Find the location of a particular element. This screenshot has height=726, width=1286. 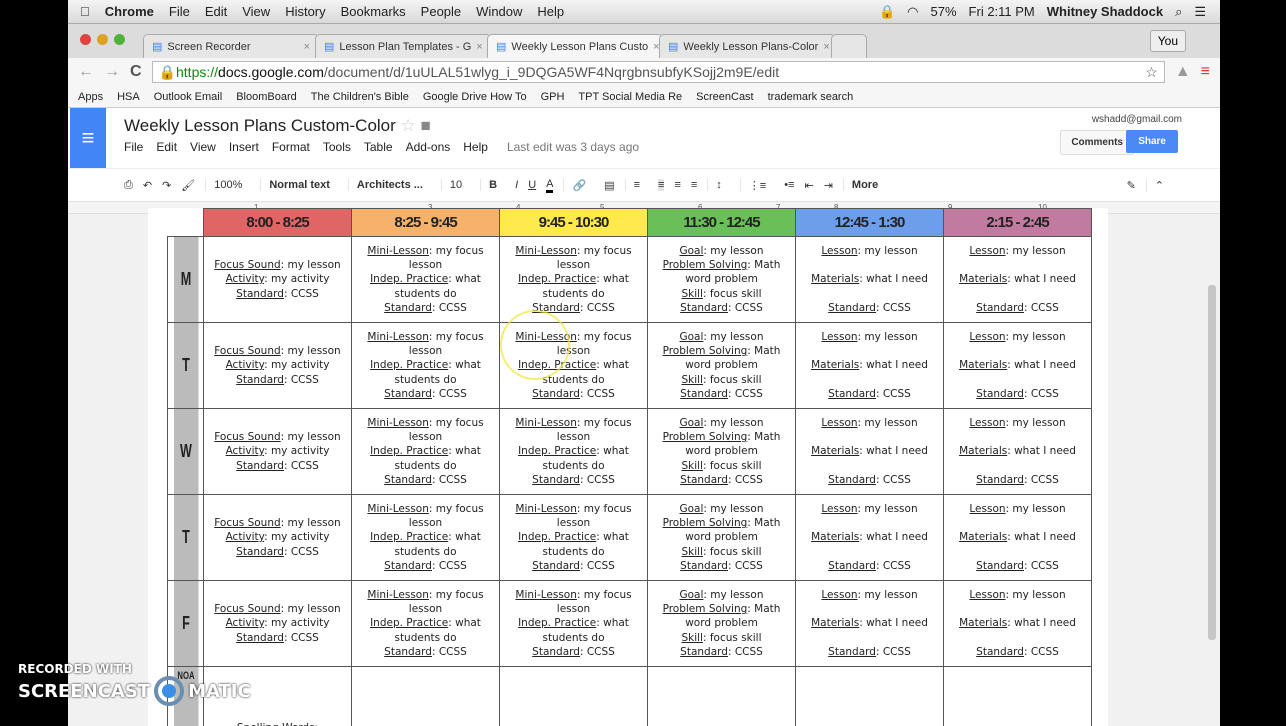

chrome-menu-icon: ≡ is located at coordinates (1205, 72).